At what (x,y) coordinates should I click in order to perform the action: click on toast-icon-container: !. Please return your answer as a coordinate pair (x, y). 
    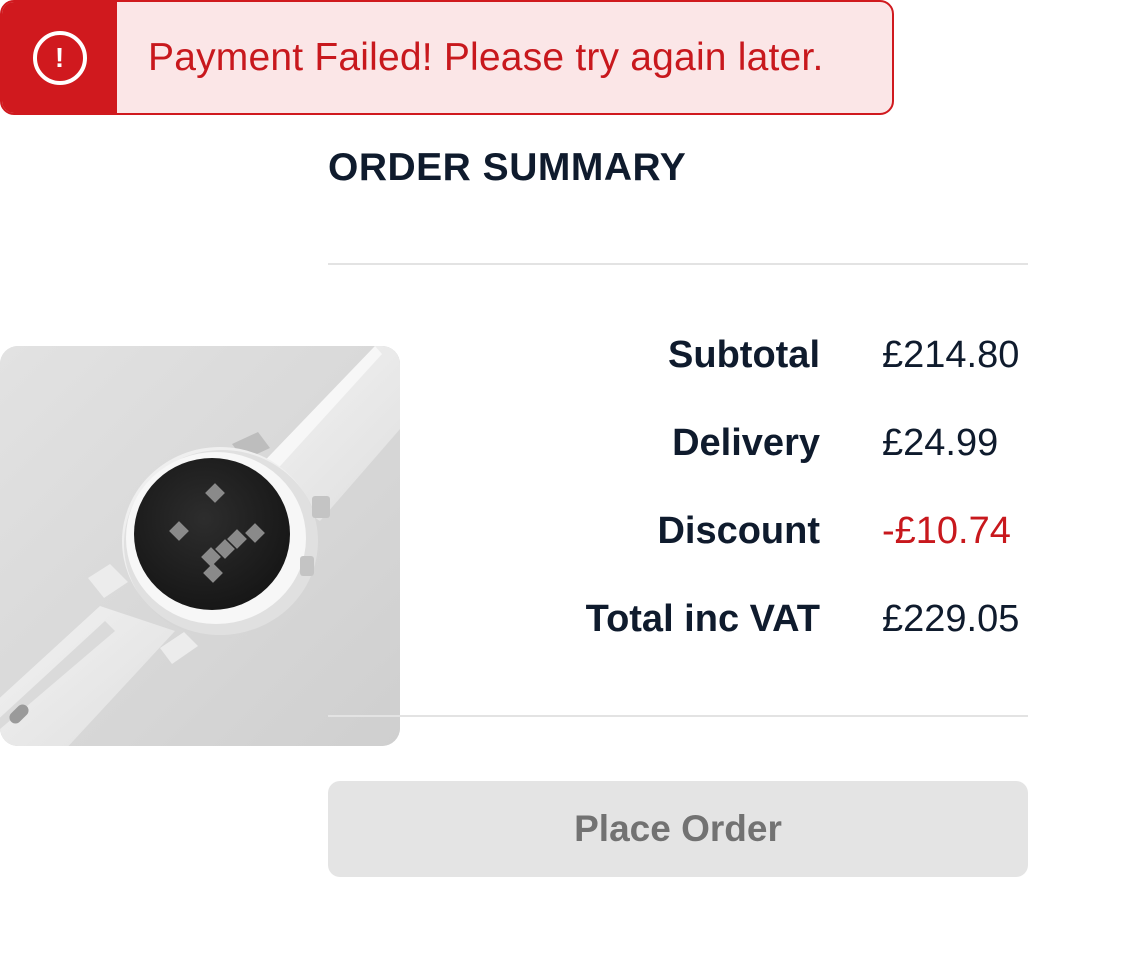
    Looking at the image, I should click on (59, 57).